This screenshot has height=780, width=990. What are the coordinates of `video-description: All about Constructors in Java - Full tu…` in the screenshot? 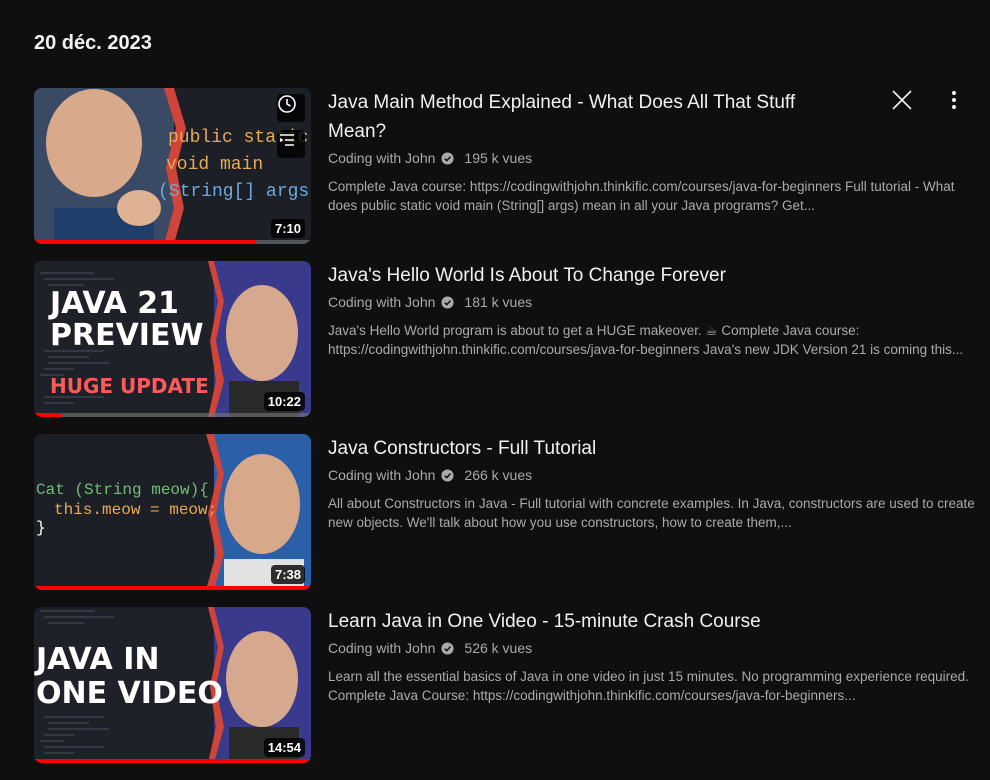 It's located at (651, 513).